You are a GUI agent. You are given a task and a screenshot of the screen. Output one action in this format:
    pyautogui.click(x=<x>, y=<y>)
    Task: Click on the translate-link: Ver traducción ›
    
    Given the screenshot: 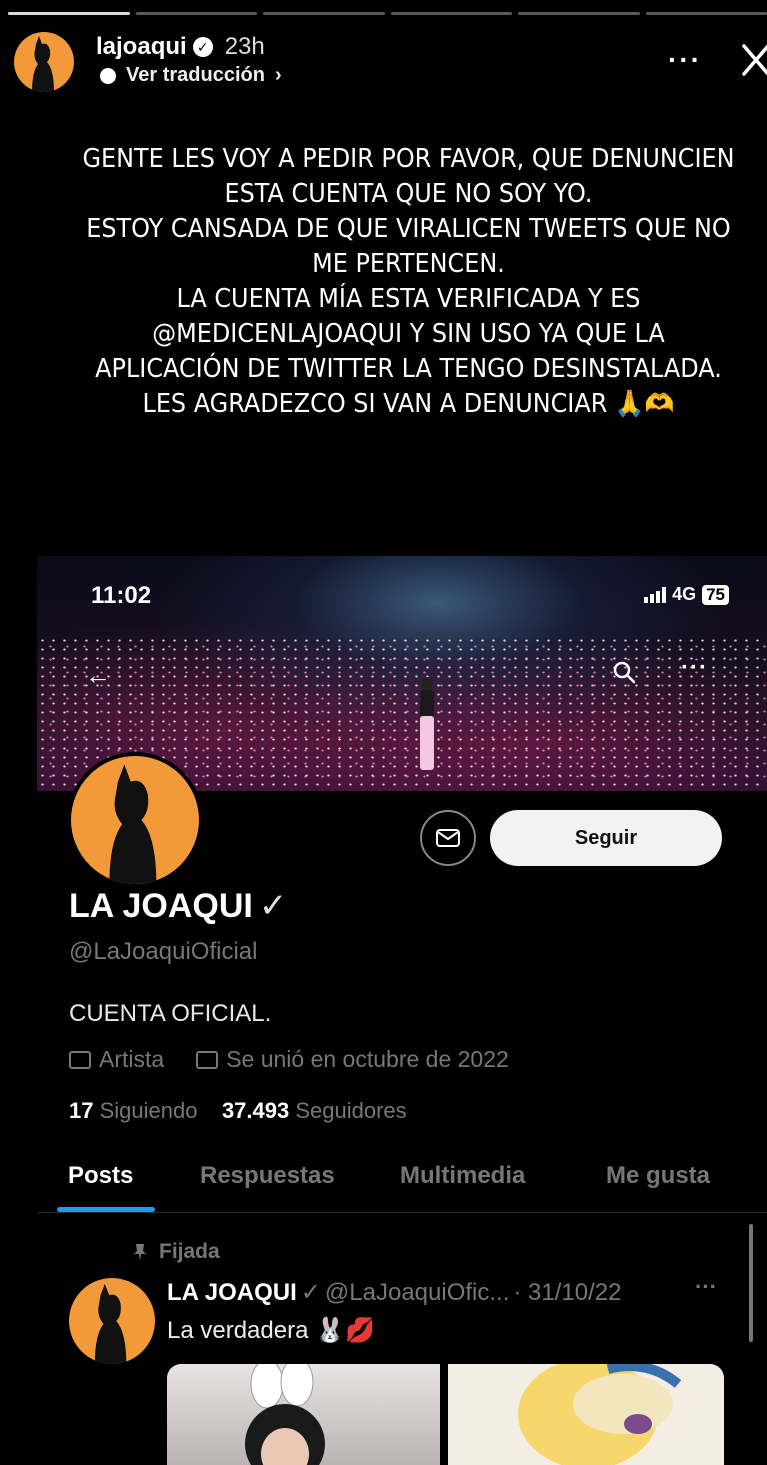 What is the action you would take?
    pyautogui.click(x=191, y=75)
    